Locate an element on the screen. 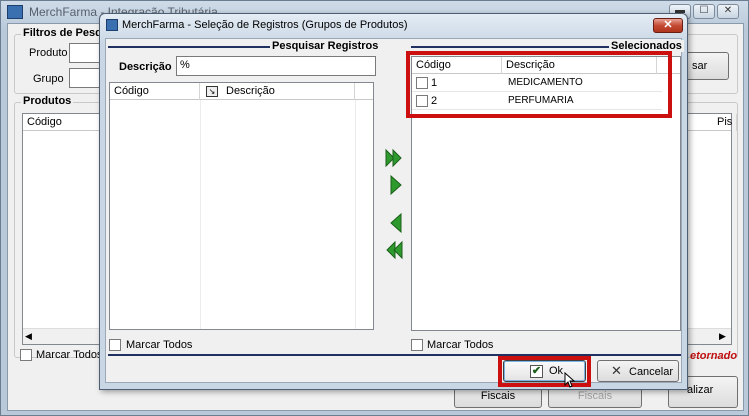 The height and width of the screenshot is (416, 749). produtos-col-pis: Pis is located at coordinates (725, 122).